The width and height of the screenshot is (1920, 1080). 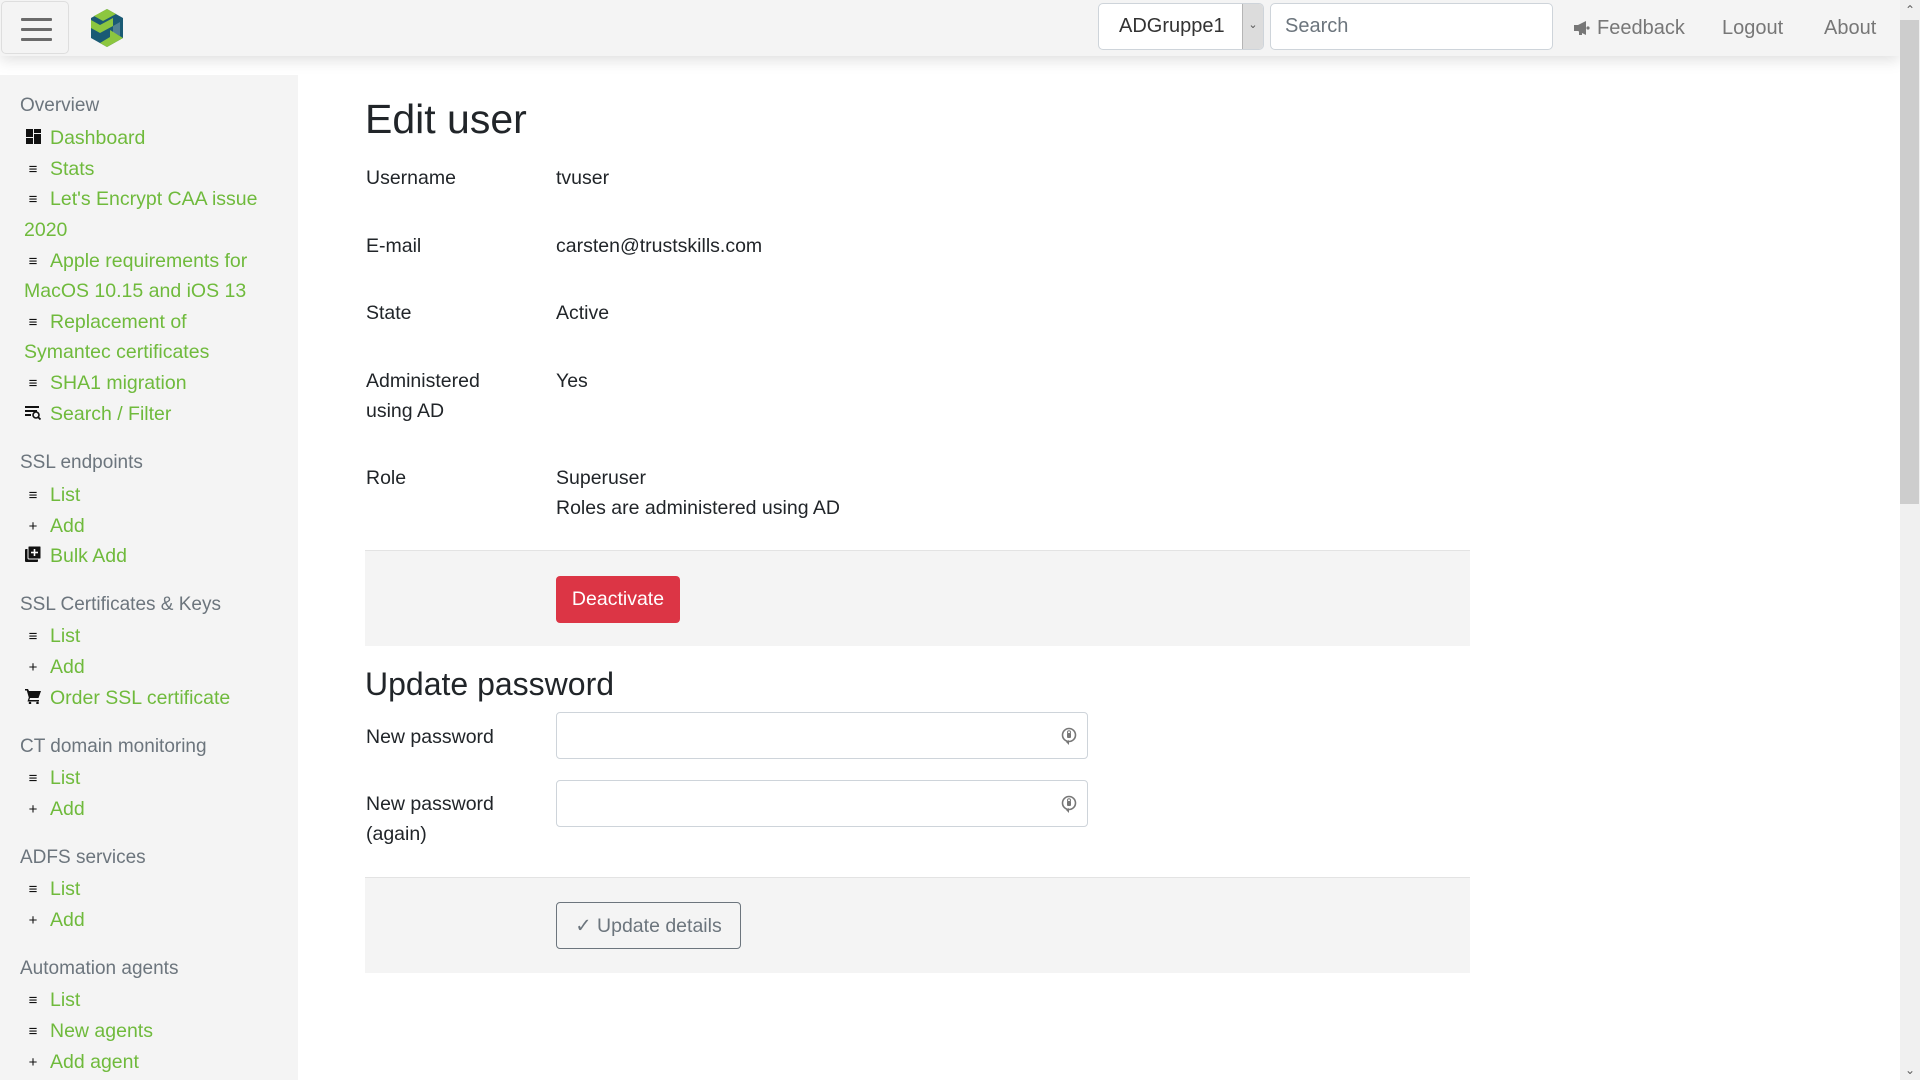 What do you see at coordinates (33, 697) in the screenshot?
I see `cart-icon` at bounding box center [33, 697].